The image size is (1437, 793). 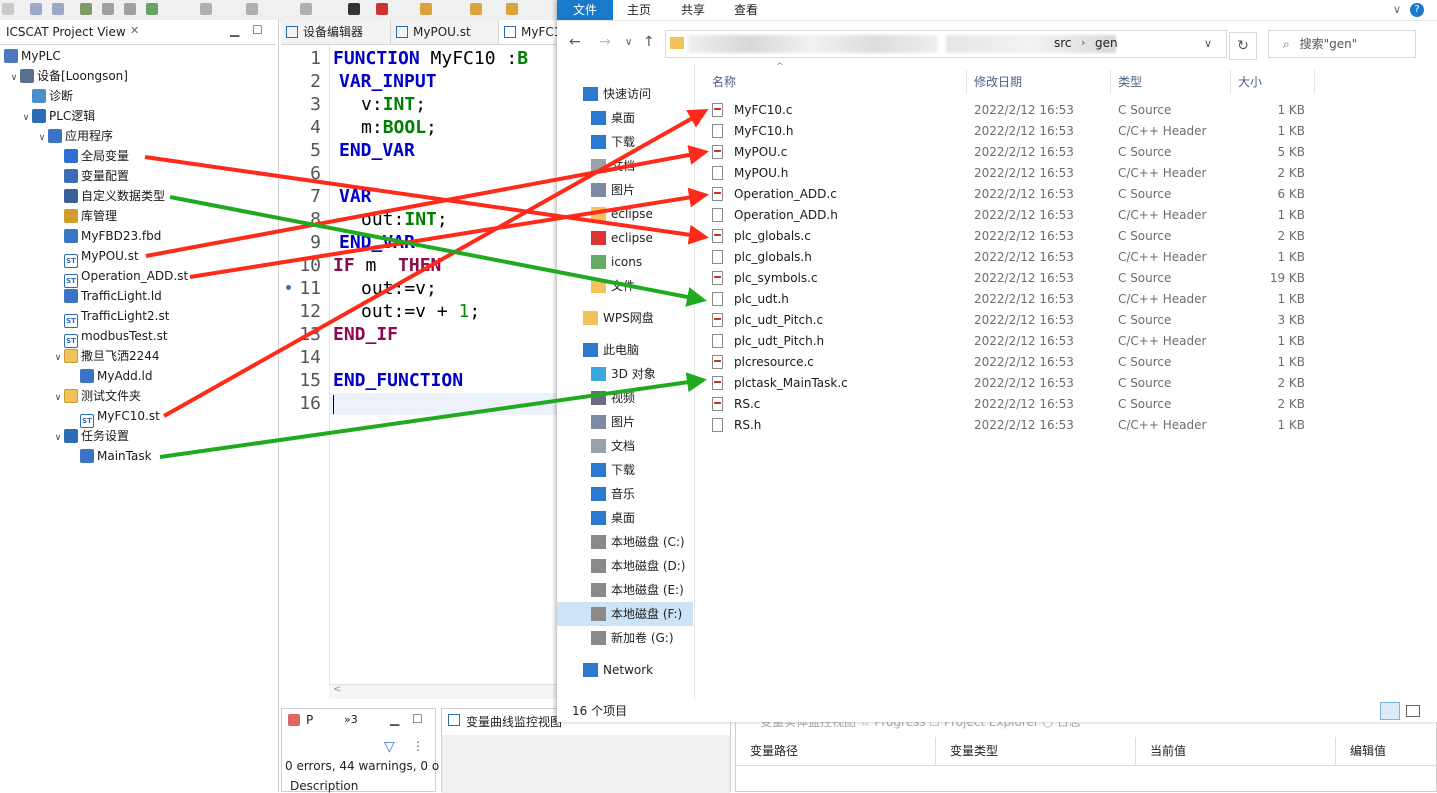 What do you see at coordinates (1010, 236) in the screenshot?
I see `file-row: plc_globals.c 2022/2/12 16:53 C Source 2 KB` at bounding box center [1010, 236].